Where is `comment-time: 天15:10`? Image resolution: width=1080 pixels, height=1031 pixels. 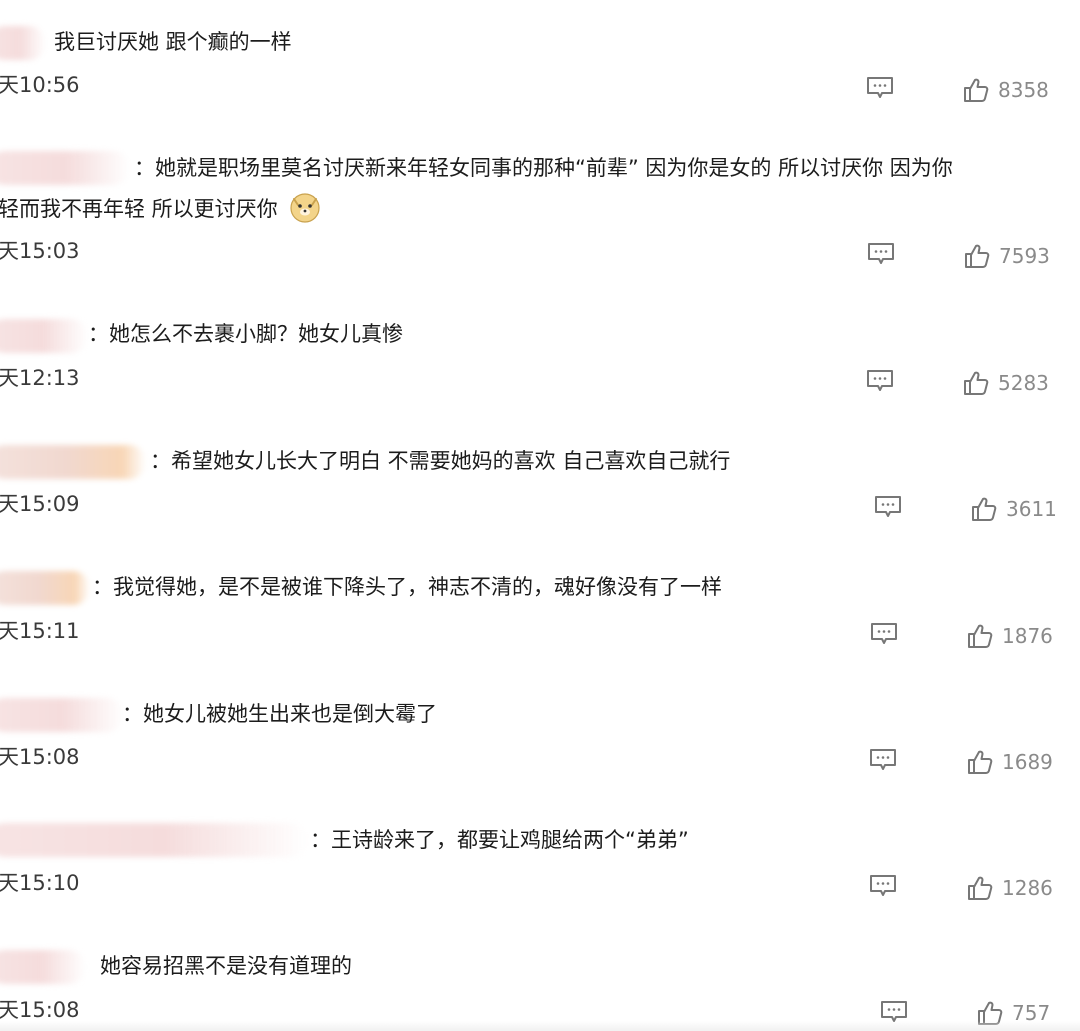 comment-time: 天15:10 is located at coordinates (40, 883).